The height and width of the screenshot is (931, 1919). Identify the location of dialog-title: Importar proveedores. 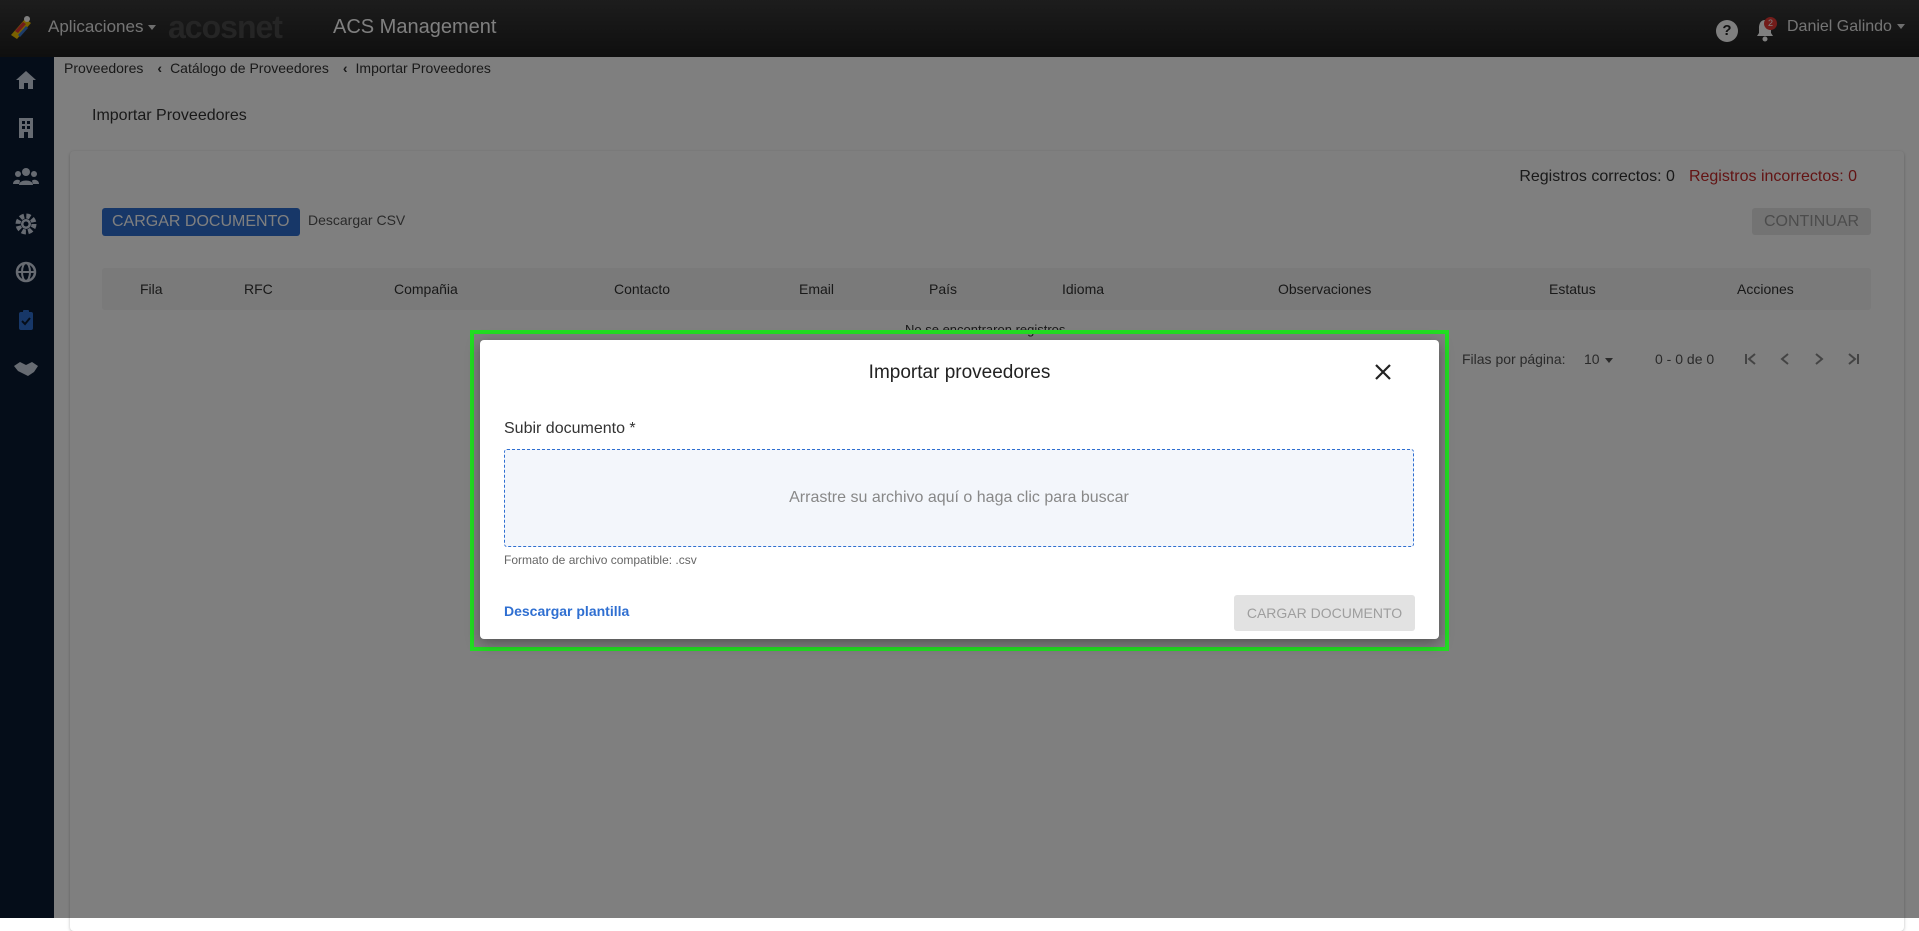
(959, 372).